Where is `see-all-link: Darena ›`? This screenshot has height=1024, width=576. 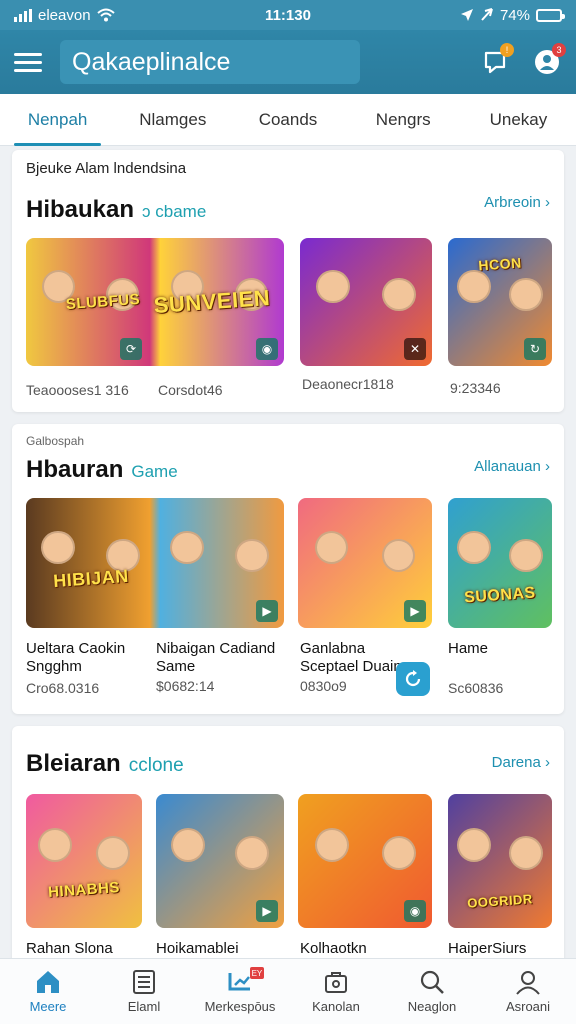
see-all-link: Darena › is located at coordinates (521, 762).